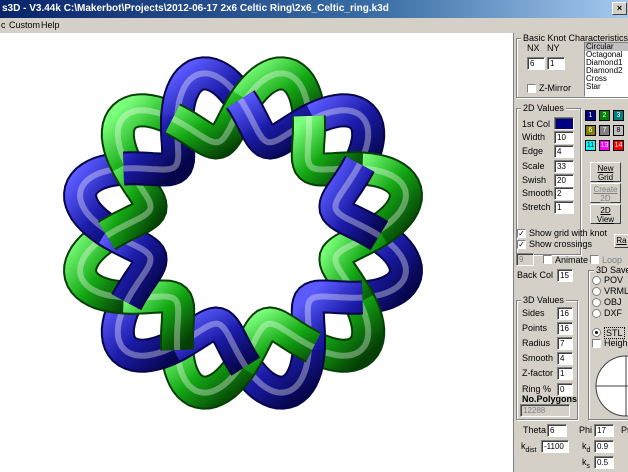  I want to click on zfactor-input: 1, so click(565, 373).